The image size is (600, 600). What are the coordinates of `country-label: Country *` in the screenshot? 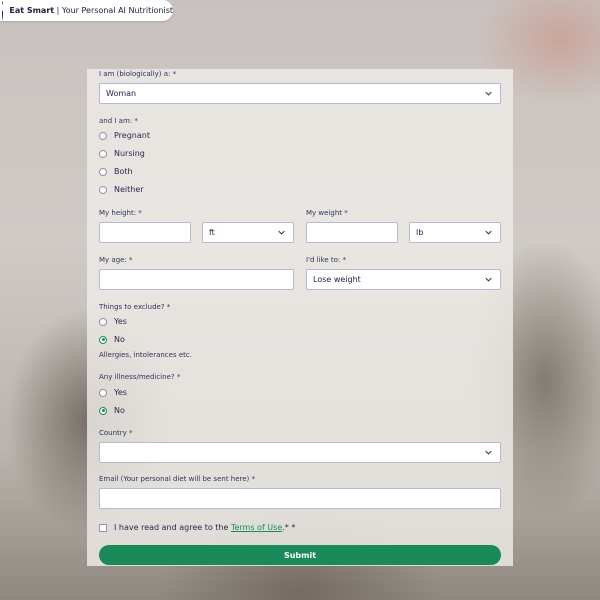 It's located at (116, 433).